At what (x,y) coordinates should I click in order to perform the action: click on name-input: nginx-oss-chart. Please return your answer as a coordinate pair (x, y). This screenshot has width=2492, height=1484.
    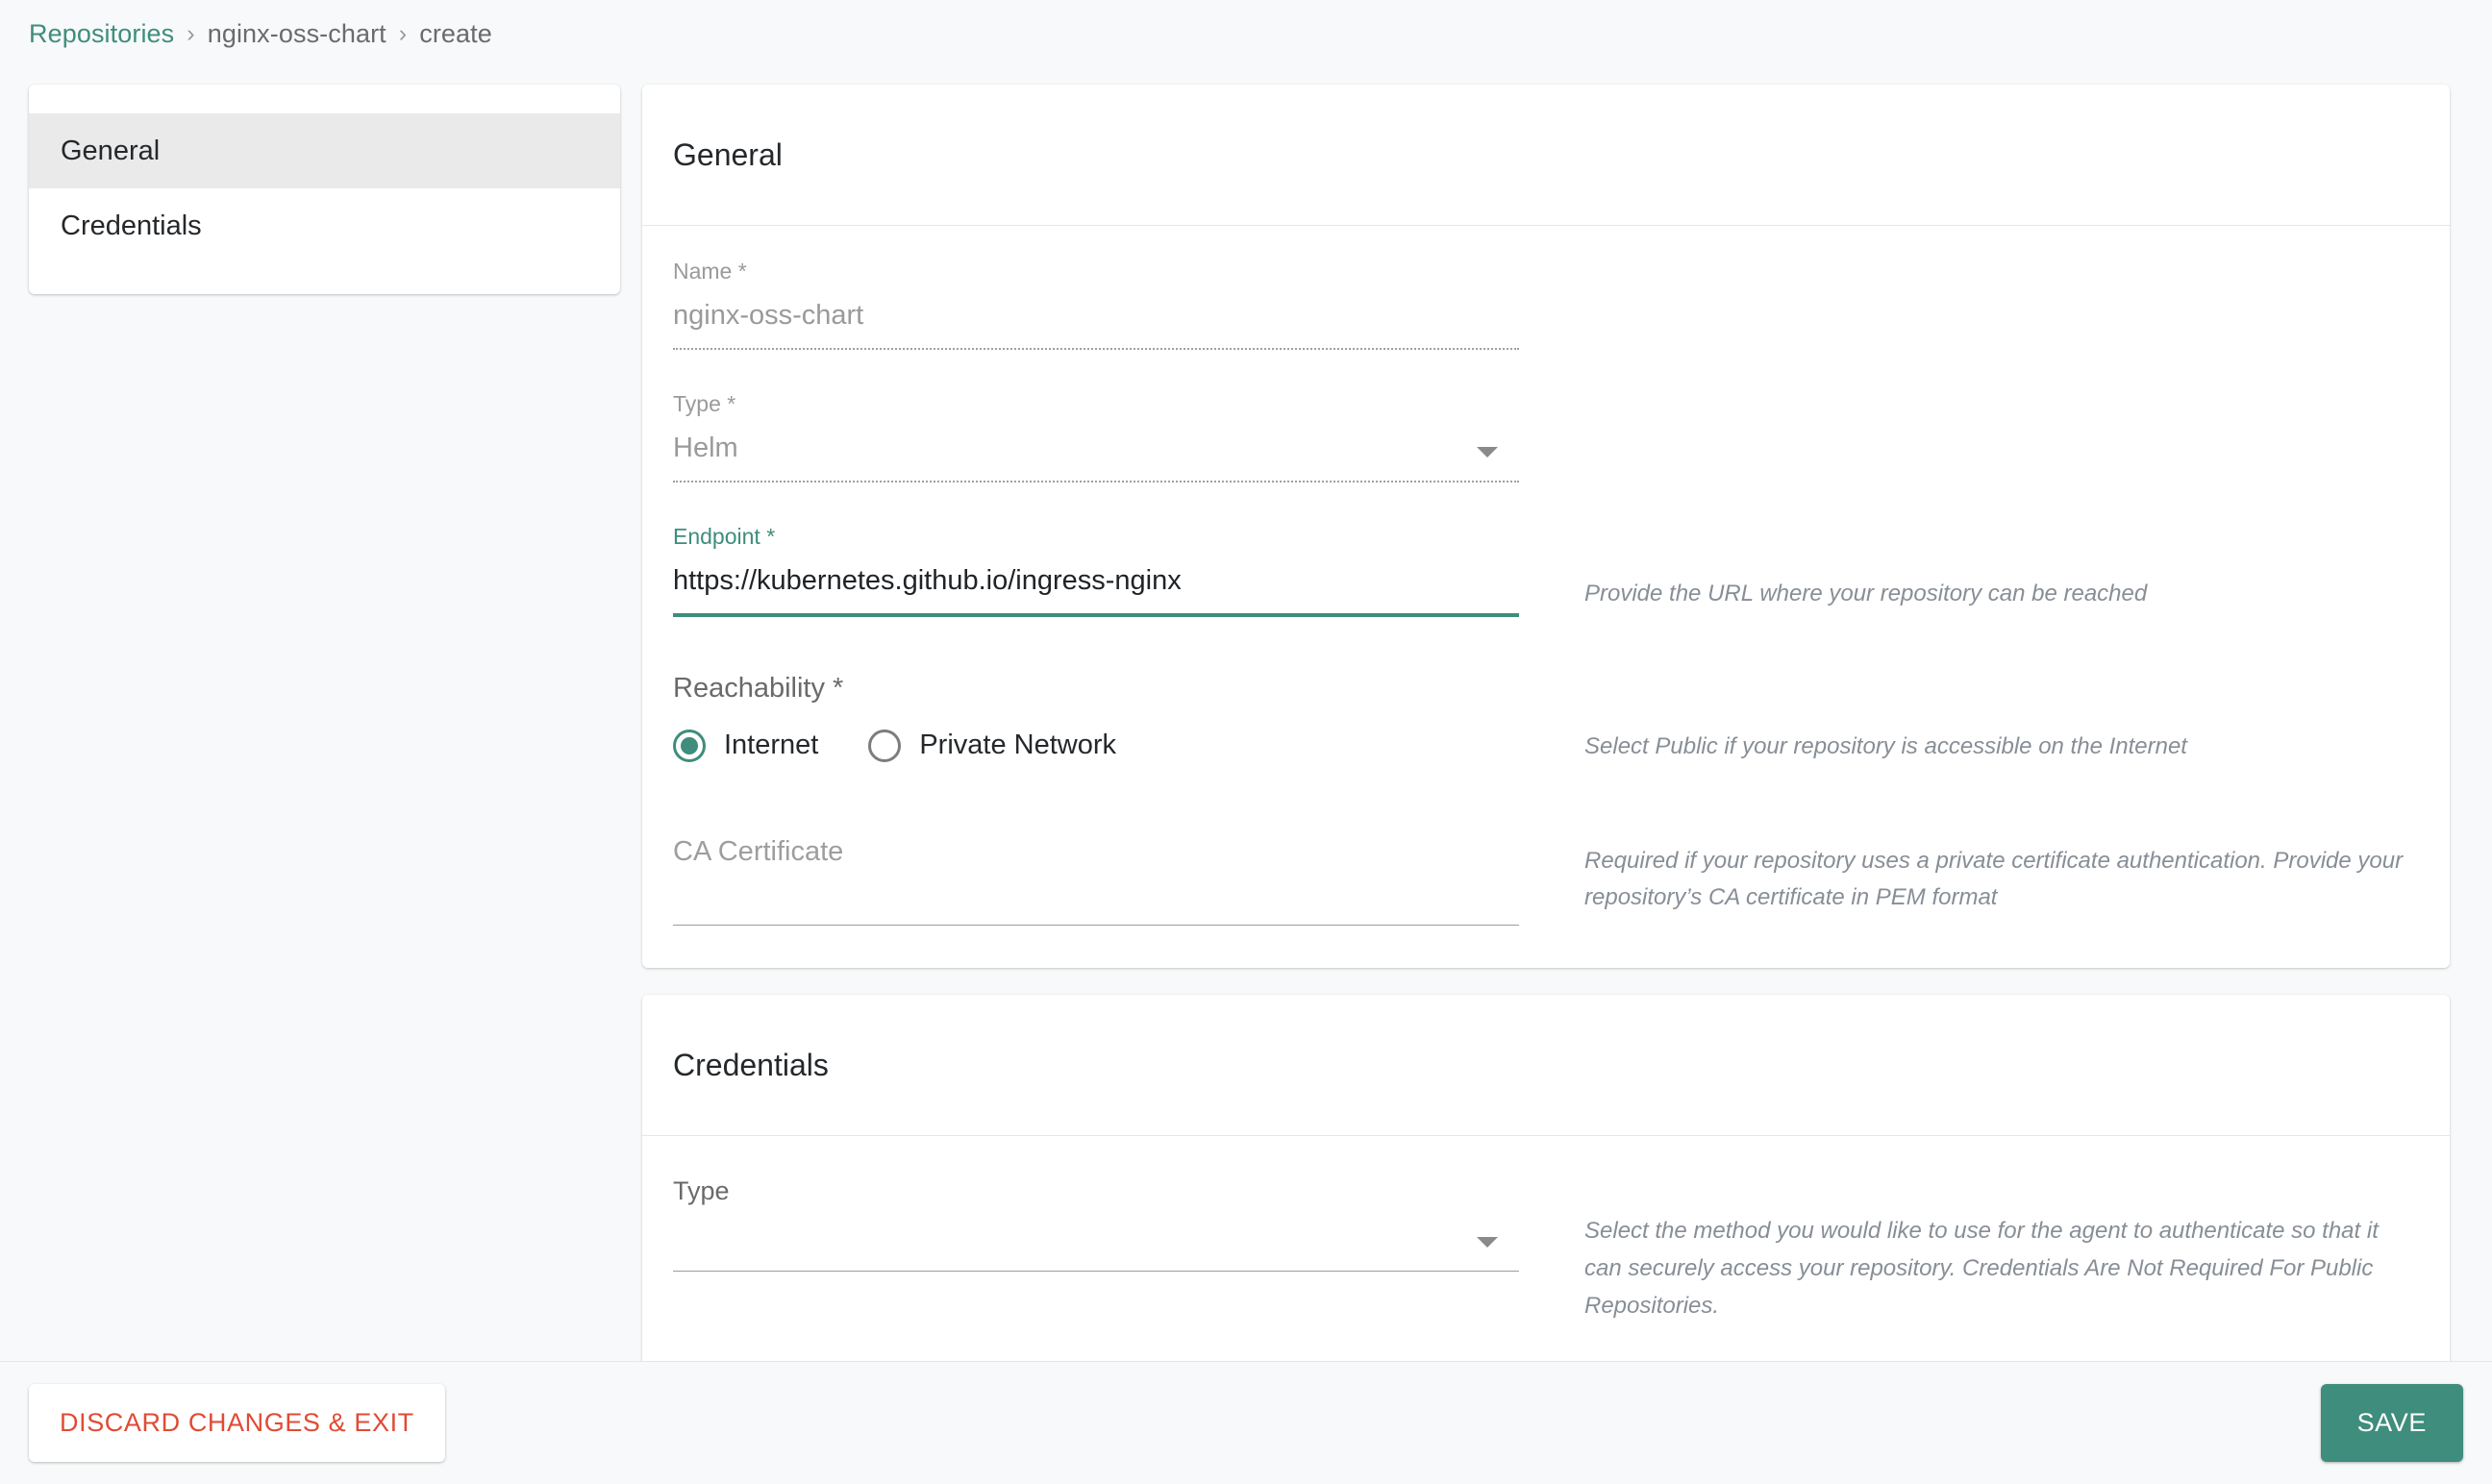
    Looking at the image, I should click on (1096, 325).